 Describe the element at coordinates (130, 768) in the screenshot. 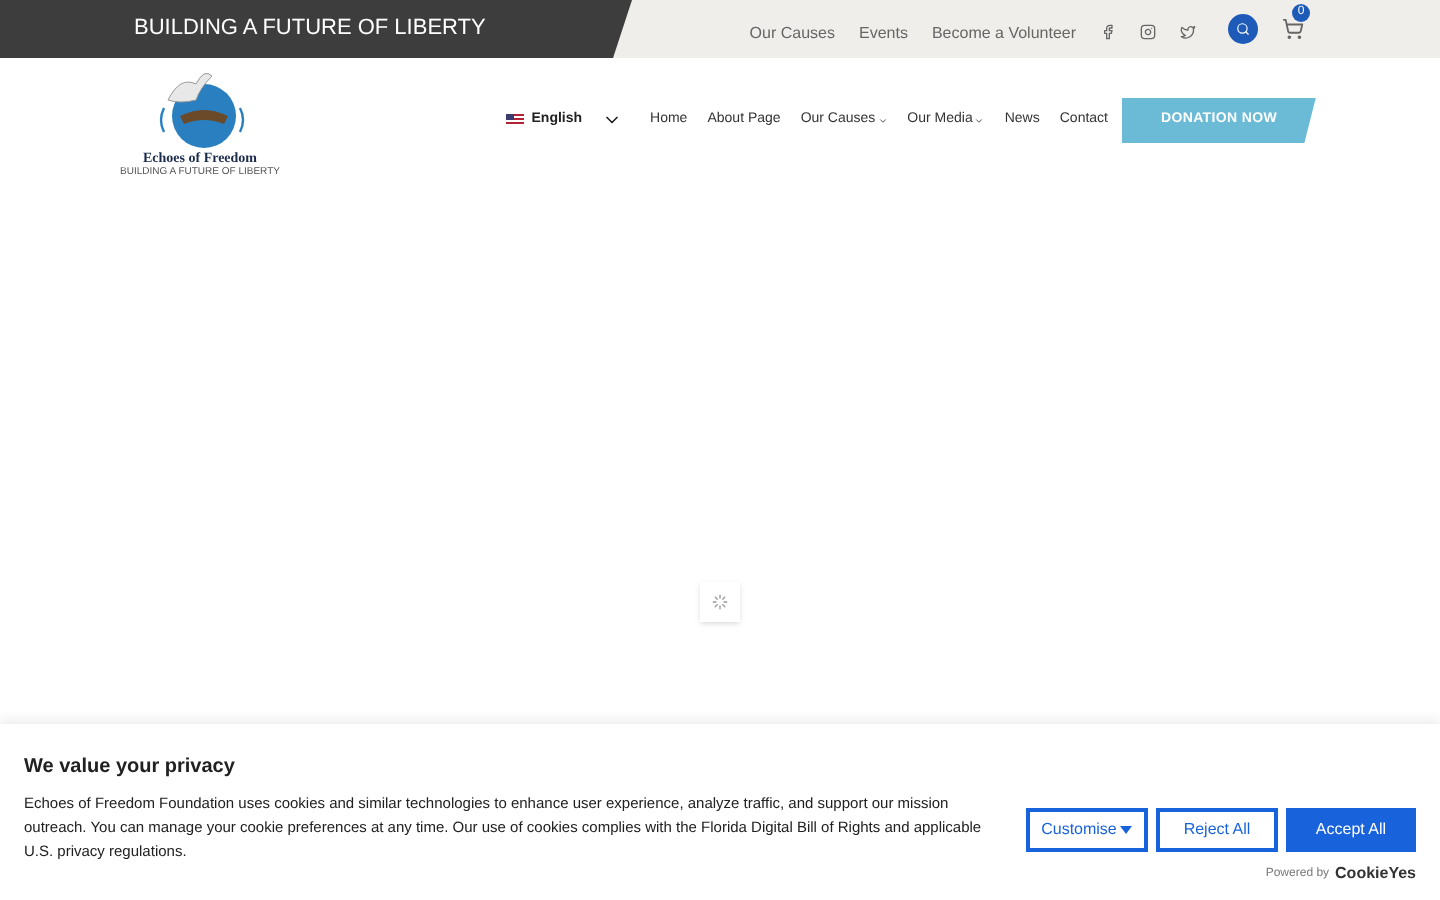

I see `cookie-title: We value your privacy` at that location.